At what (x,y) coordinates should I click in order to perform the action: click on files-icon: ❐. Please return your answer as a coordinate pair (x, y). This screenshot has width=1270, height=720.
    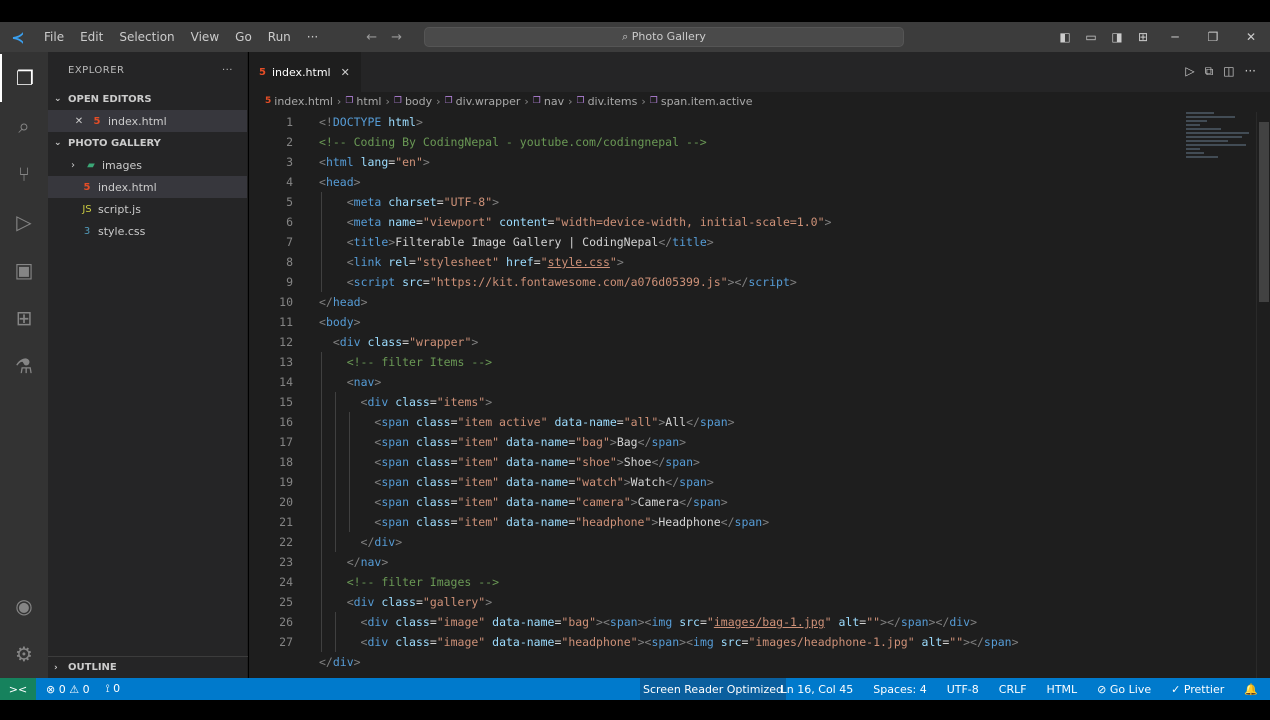
    Looking at the image, I should click on (24, 78).